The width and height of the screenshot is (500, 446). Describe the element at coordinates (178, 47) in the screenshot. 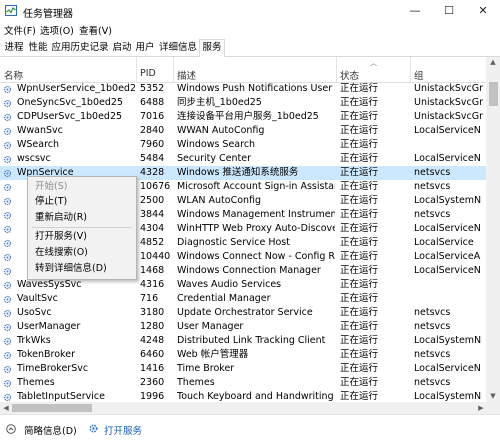

I see `tab-details: 详细信息` at that location.